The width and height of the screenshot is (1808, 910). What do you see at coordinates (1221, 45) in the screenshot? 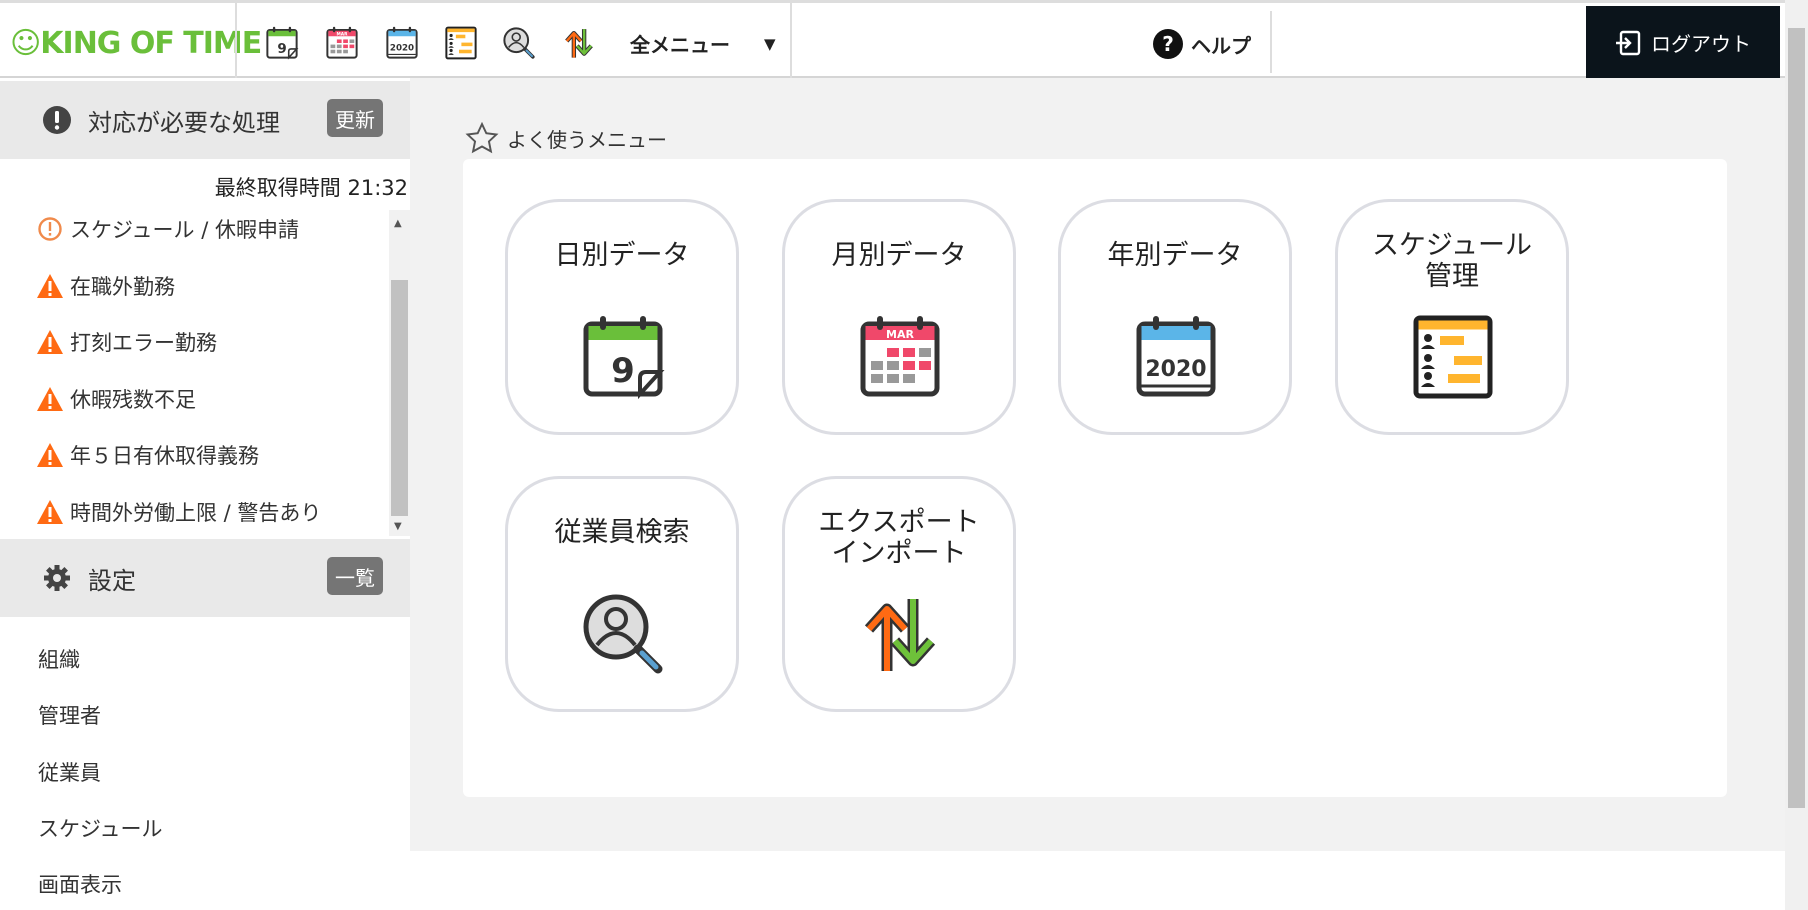
I see `help-label: ヘルプ` at bounding box center [1221, 45].